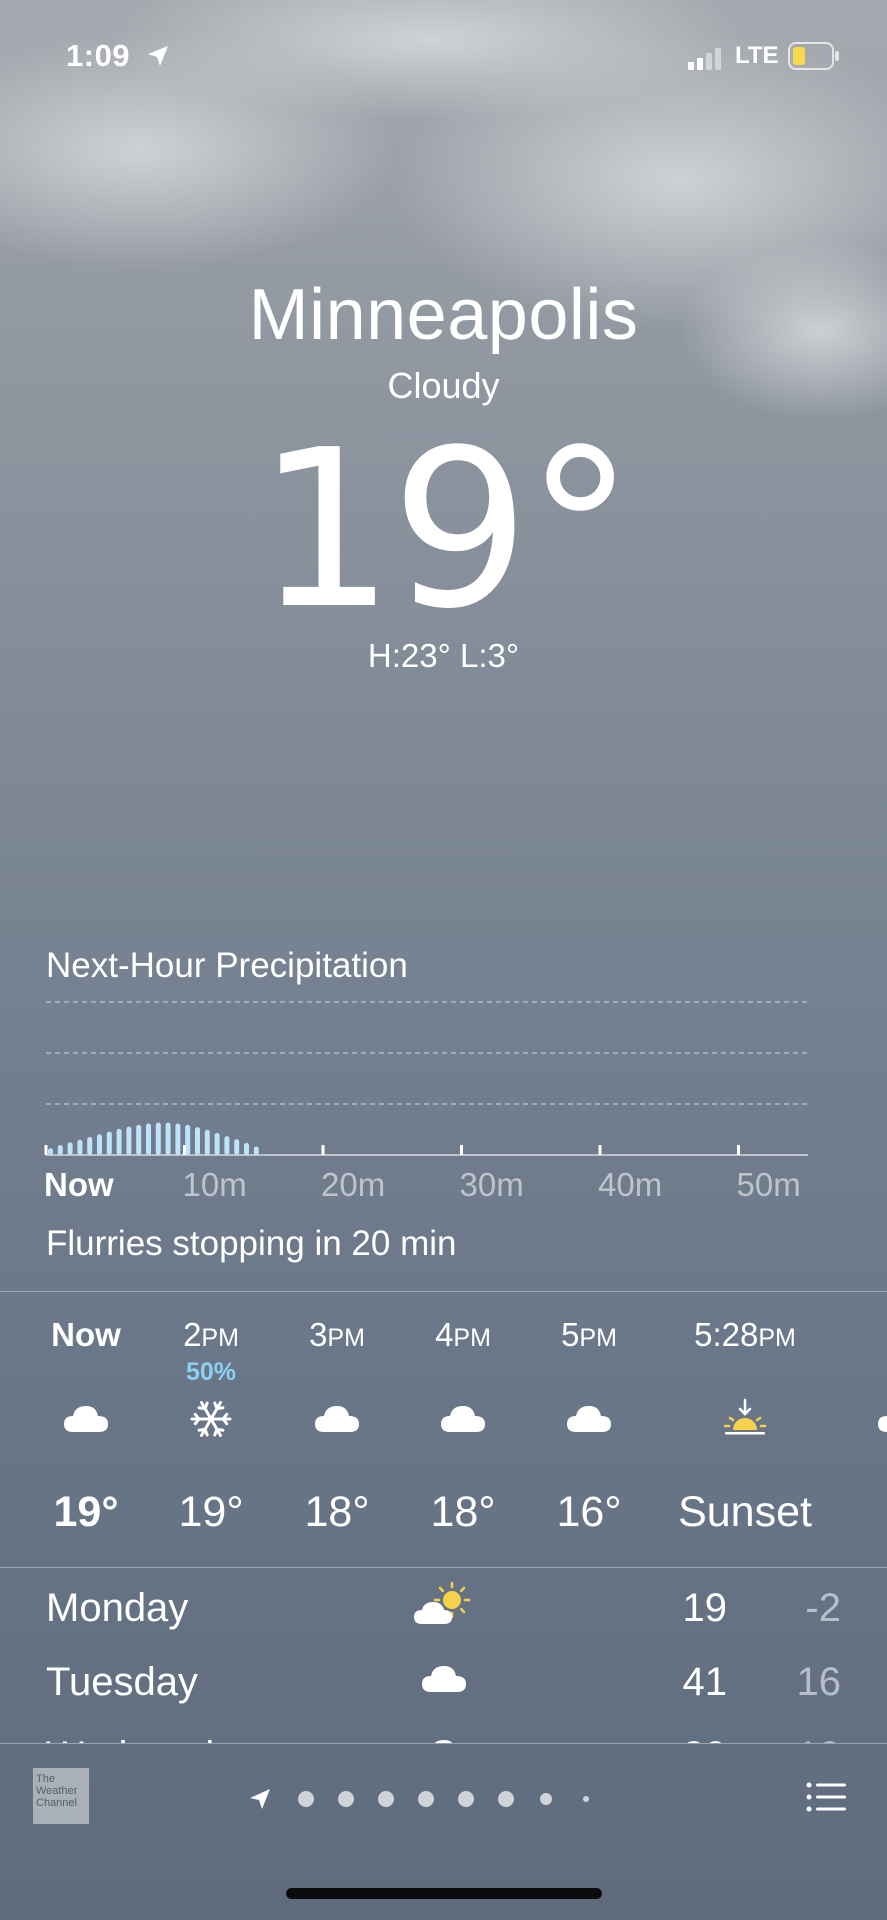 Image resolution: width=887 pixels, height=1920 pixels. I want to click on daily-forecast: Monday 19 -2 Tuesday 41 16 Wednesday 39 19, so click(443, 1656).